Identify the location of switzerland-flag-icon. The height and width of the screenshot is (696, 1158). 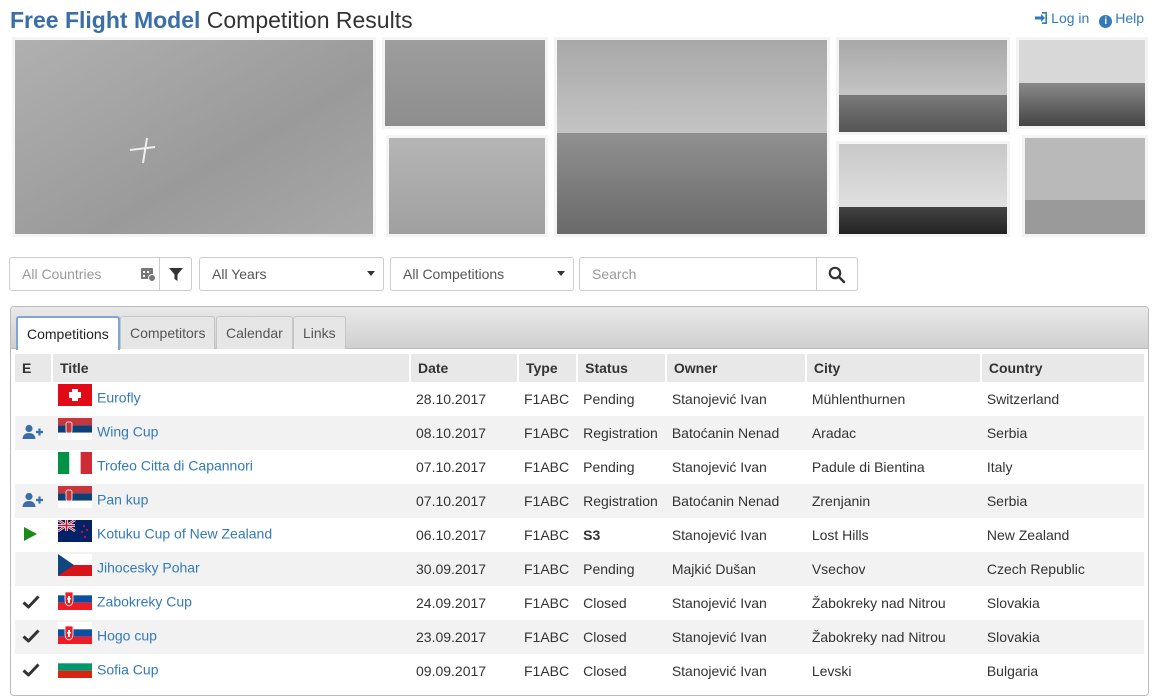
(75, 395).